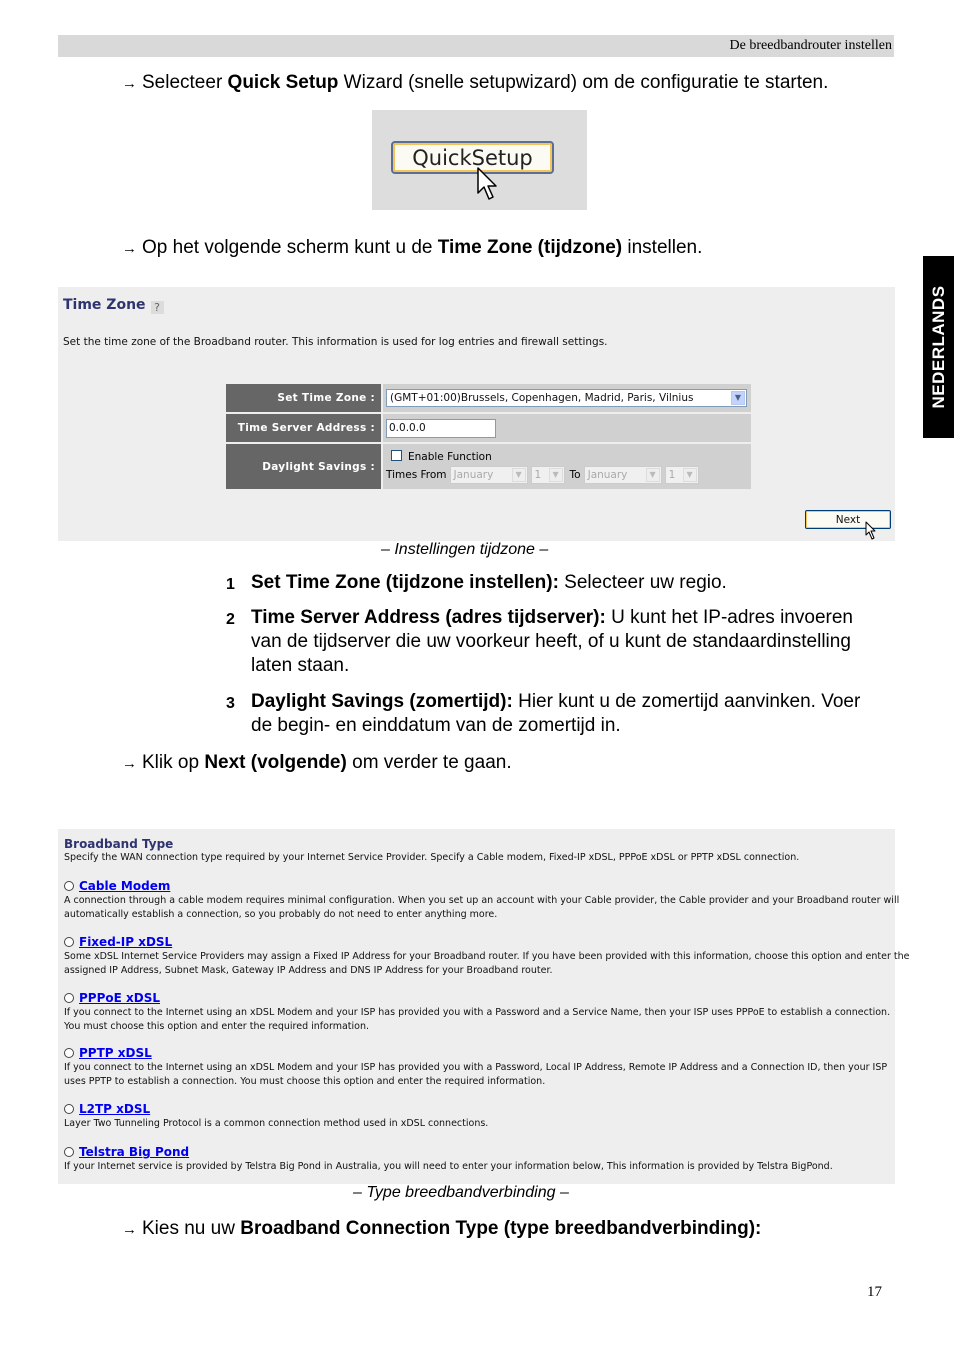 The width and height of the screenshot is (954, 1352). Describe the element at coordinates (69, 942) in the screenshot. I see `fixed-ip-radio` at that location.